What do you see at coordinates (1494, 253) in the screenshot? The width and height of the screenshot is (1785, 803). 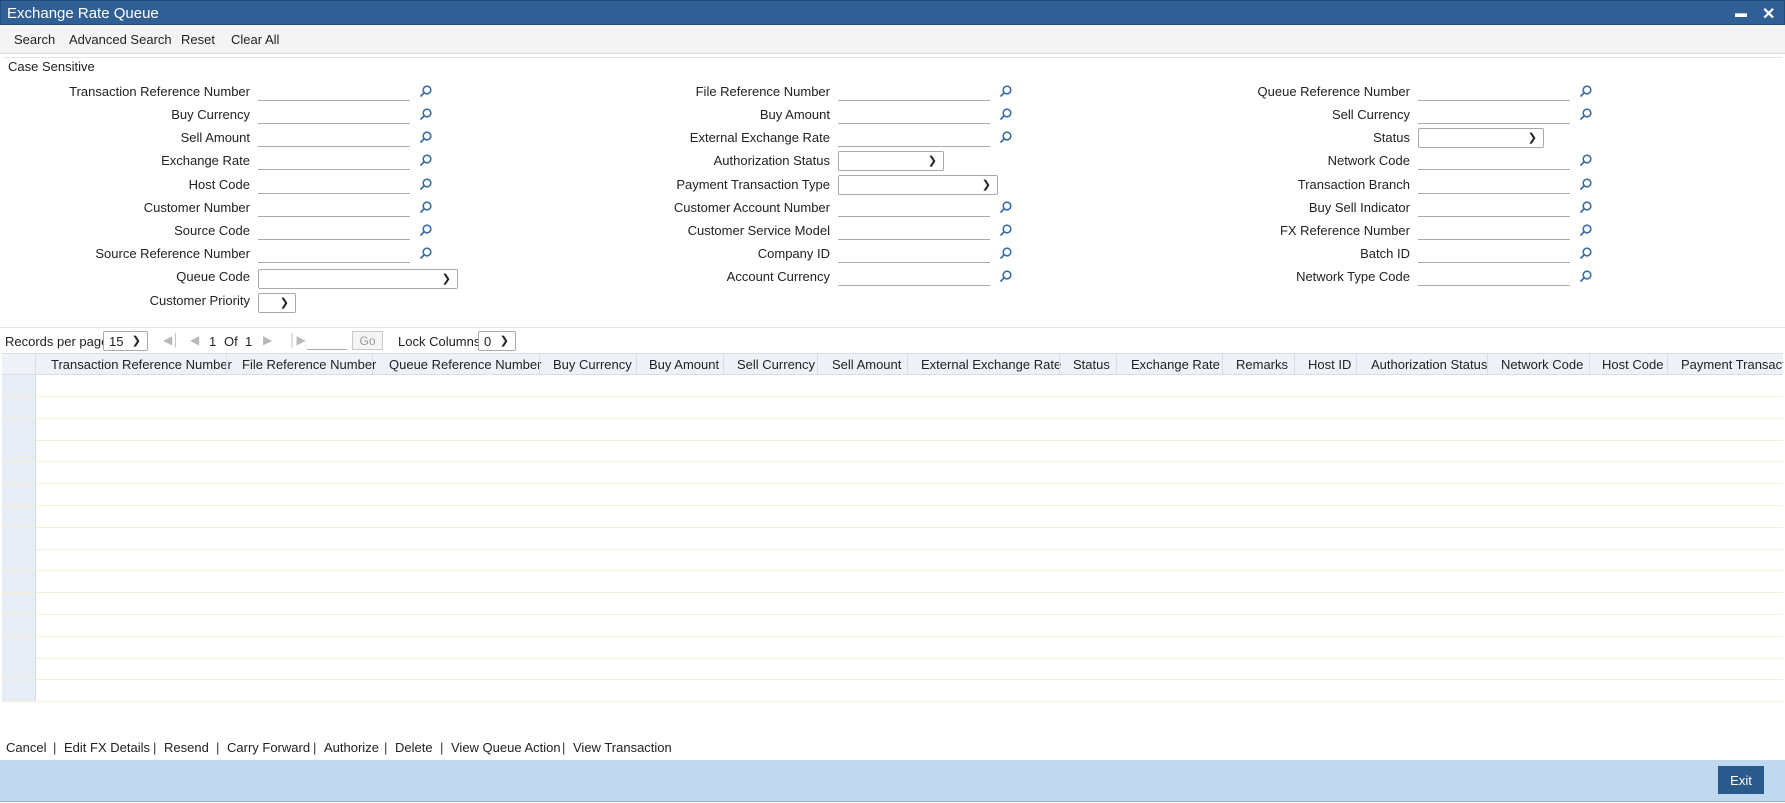 I see `batch-id-input` at bounding box center [1494, 253].